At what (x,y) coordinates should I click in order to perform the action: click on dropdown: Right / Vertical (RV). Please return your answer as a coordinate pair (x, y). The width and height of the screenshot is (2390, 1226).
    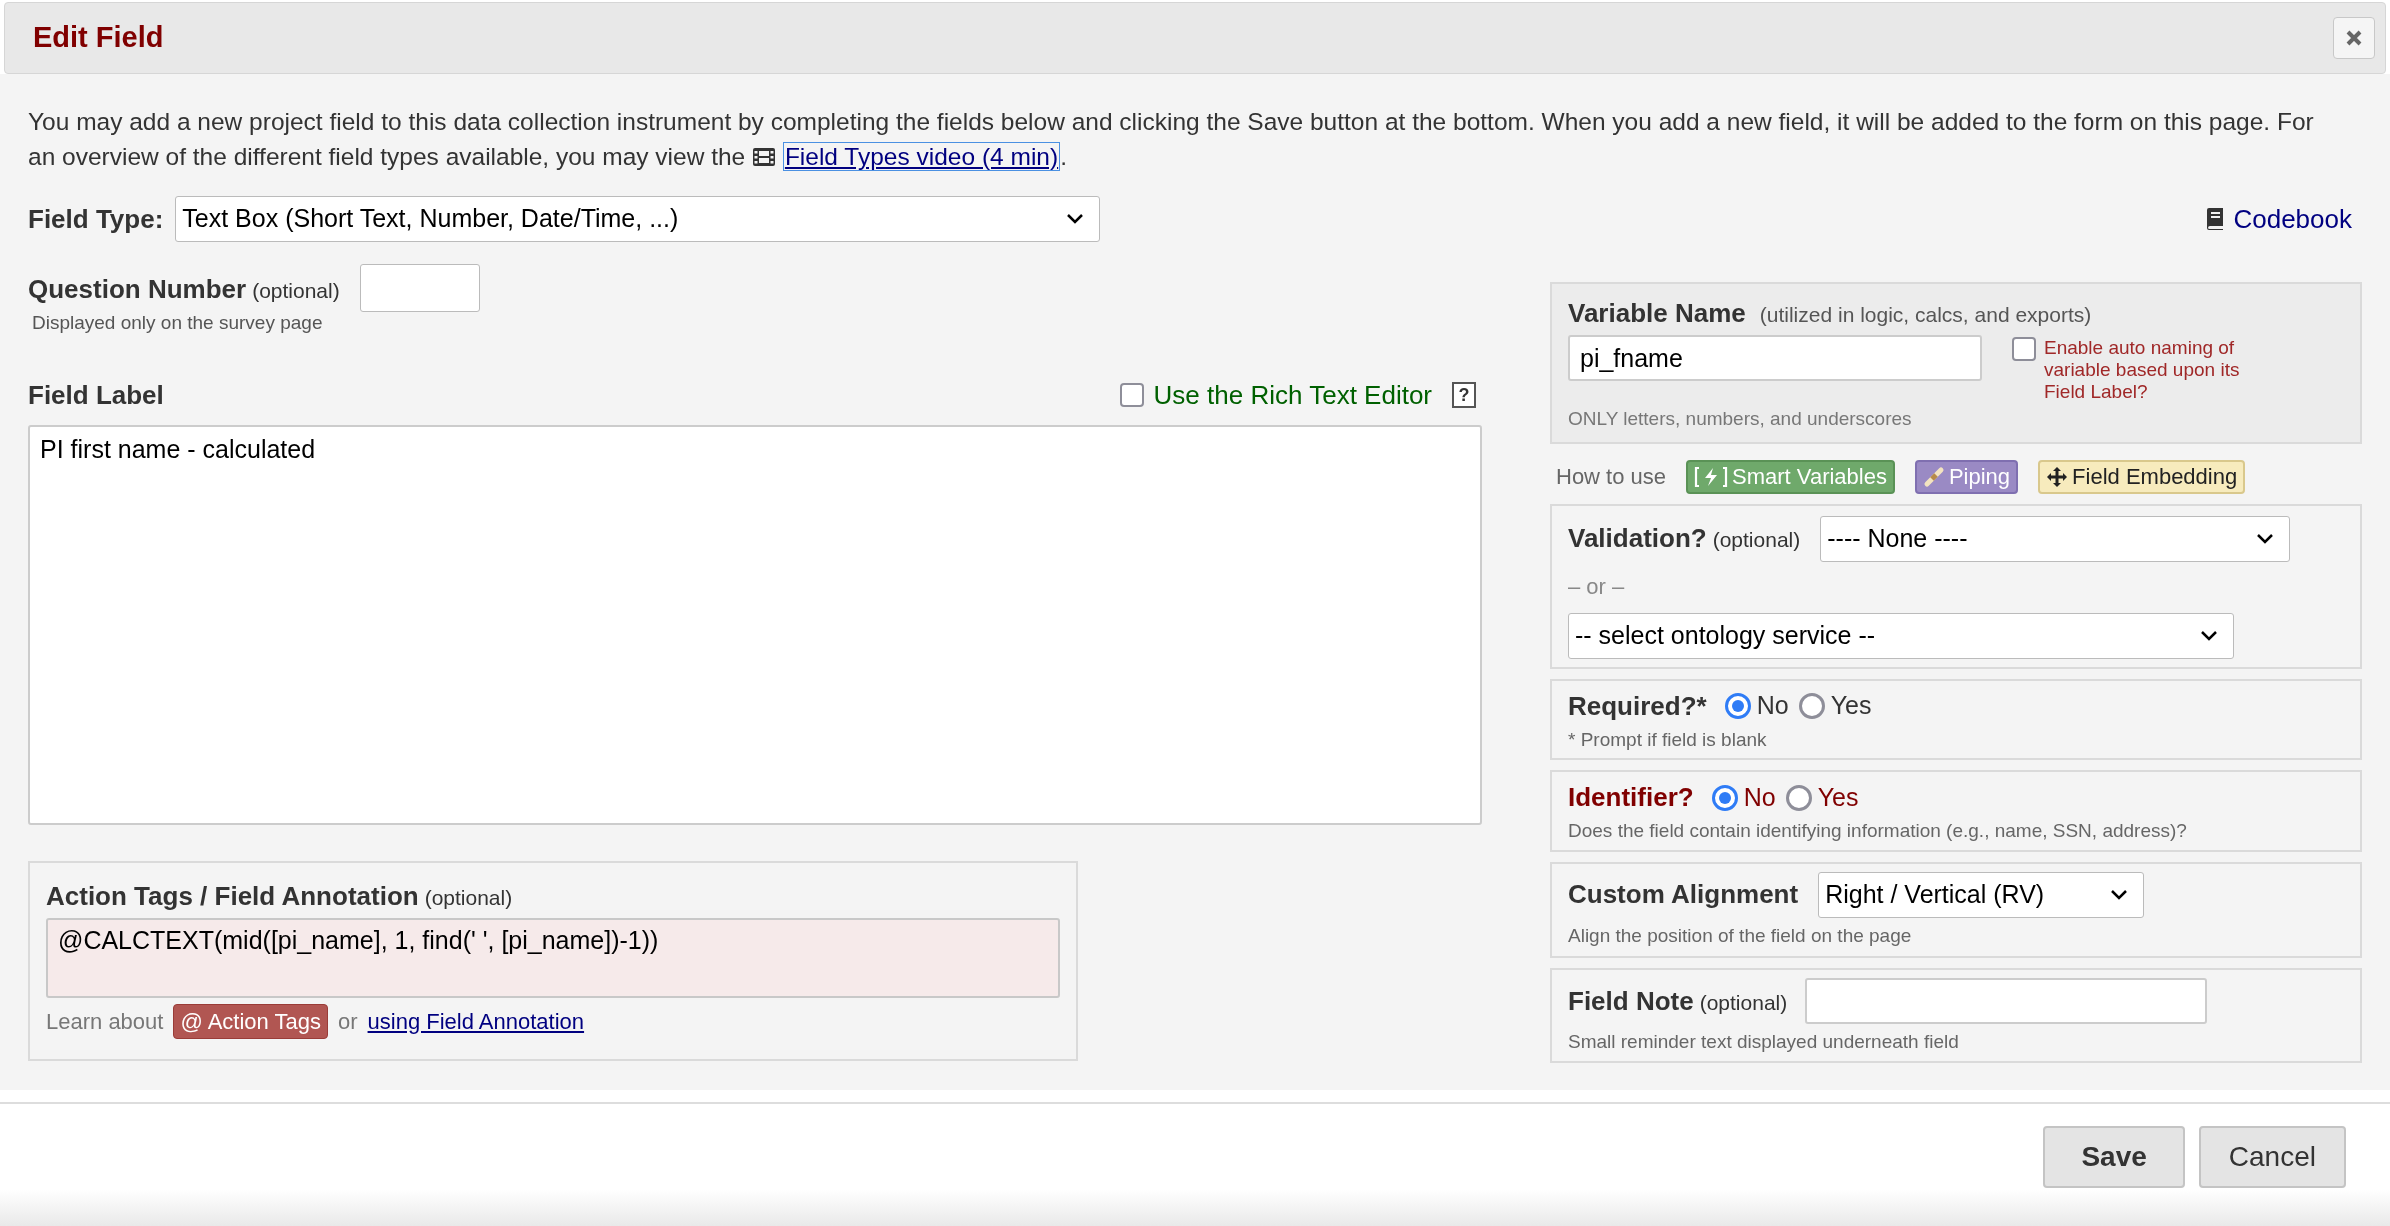
    Looking at the image, I should click on (1981, 894).